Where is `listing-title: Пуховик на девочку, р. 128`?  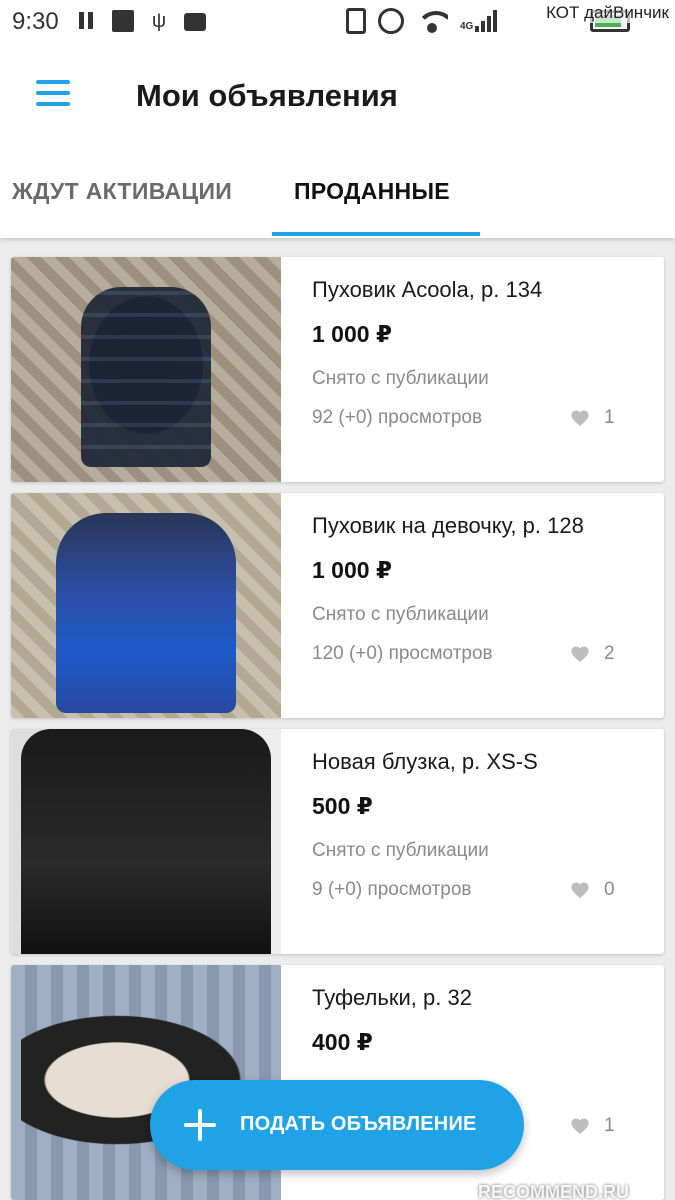 listing-title: Пуховик на девочку, р. 128 is located at coordinates (448, 525).